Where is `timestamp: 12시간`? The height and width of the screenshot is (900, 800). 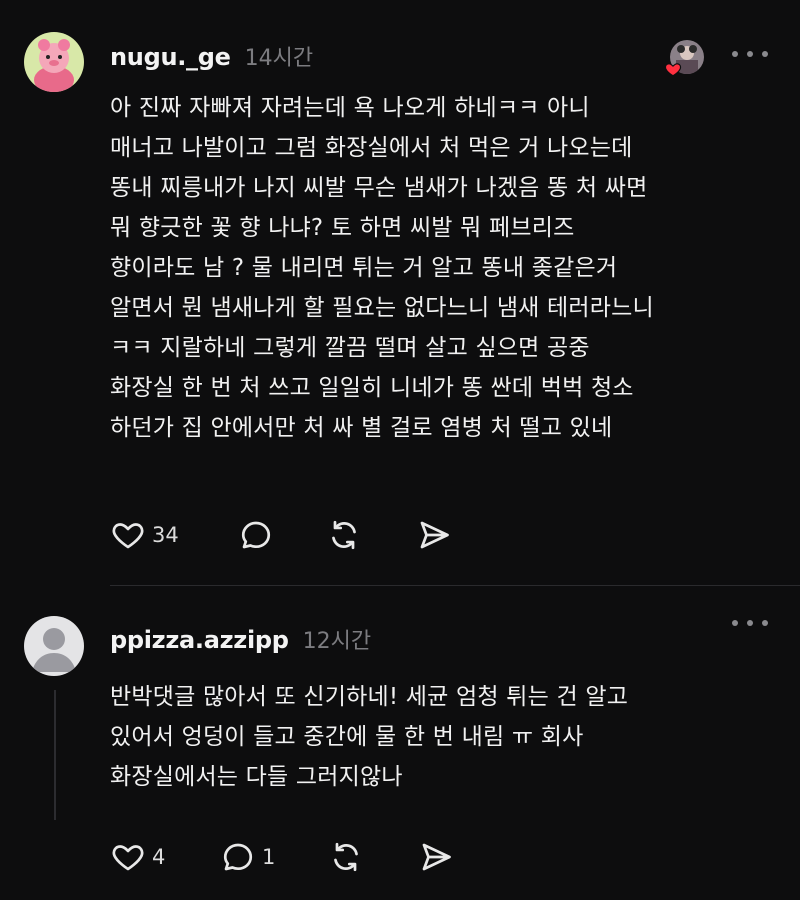 timestamp: 12시간 is located at coordinates (337, 641).